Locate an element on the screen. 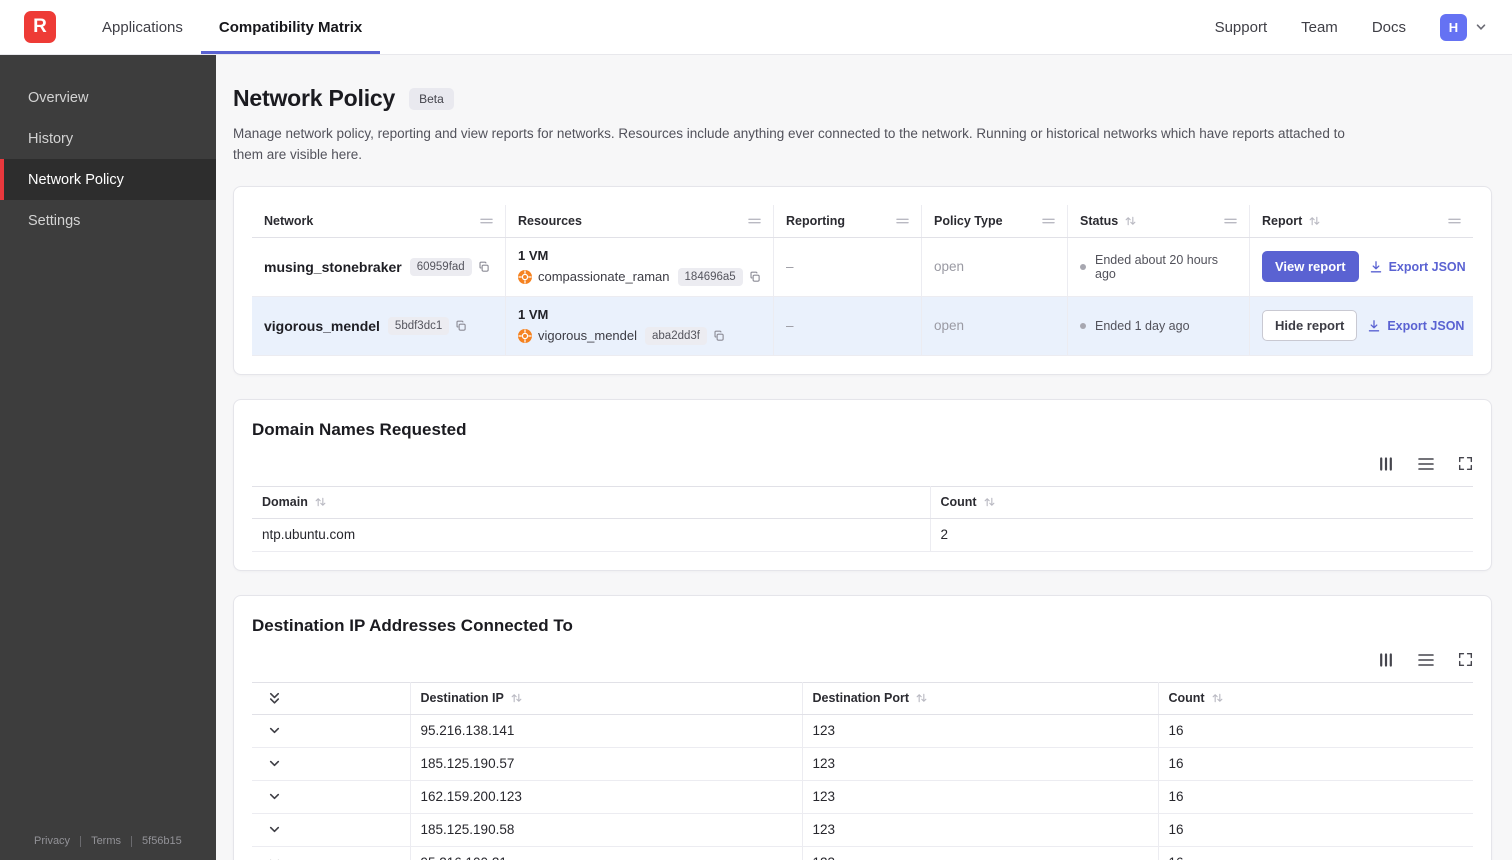  column-header-status: Status is located at coordinates (1159, 220).